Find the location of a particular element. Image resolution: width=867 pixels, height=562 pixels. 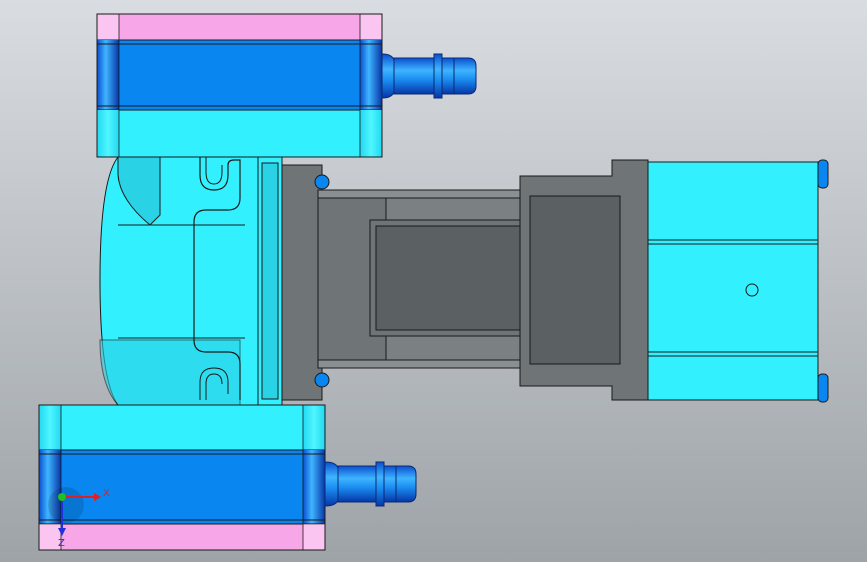

triad-y-axis is located at coordinates (62, 497).